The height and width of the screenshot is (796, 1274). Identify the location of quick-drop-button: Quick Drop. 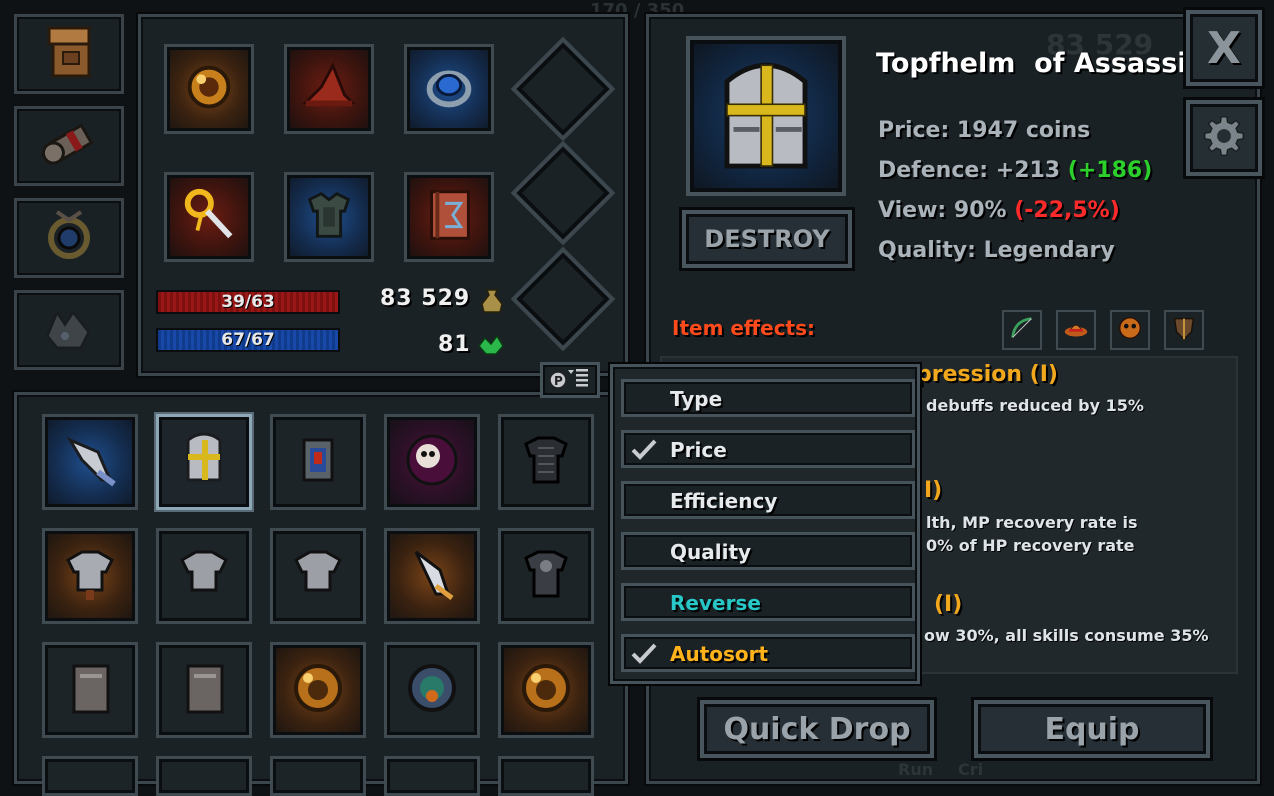
(817, 729).